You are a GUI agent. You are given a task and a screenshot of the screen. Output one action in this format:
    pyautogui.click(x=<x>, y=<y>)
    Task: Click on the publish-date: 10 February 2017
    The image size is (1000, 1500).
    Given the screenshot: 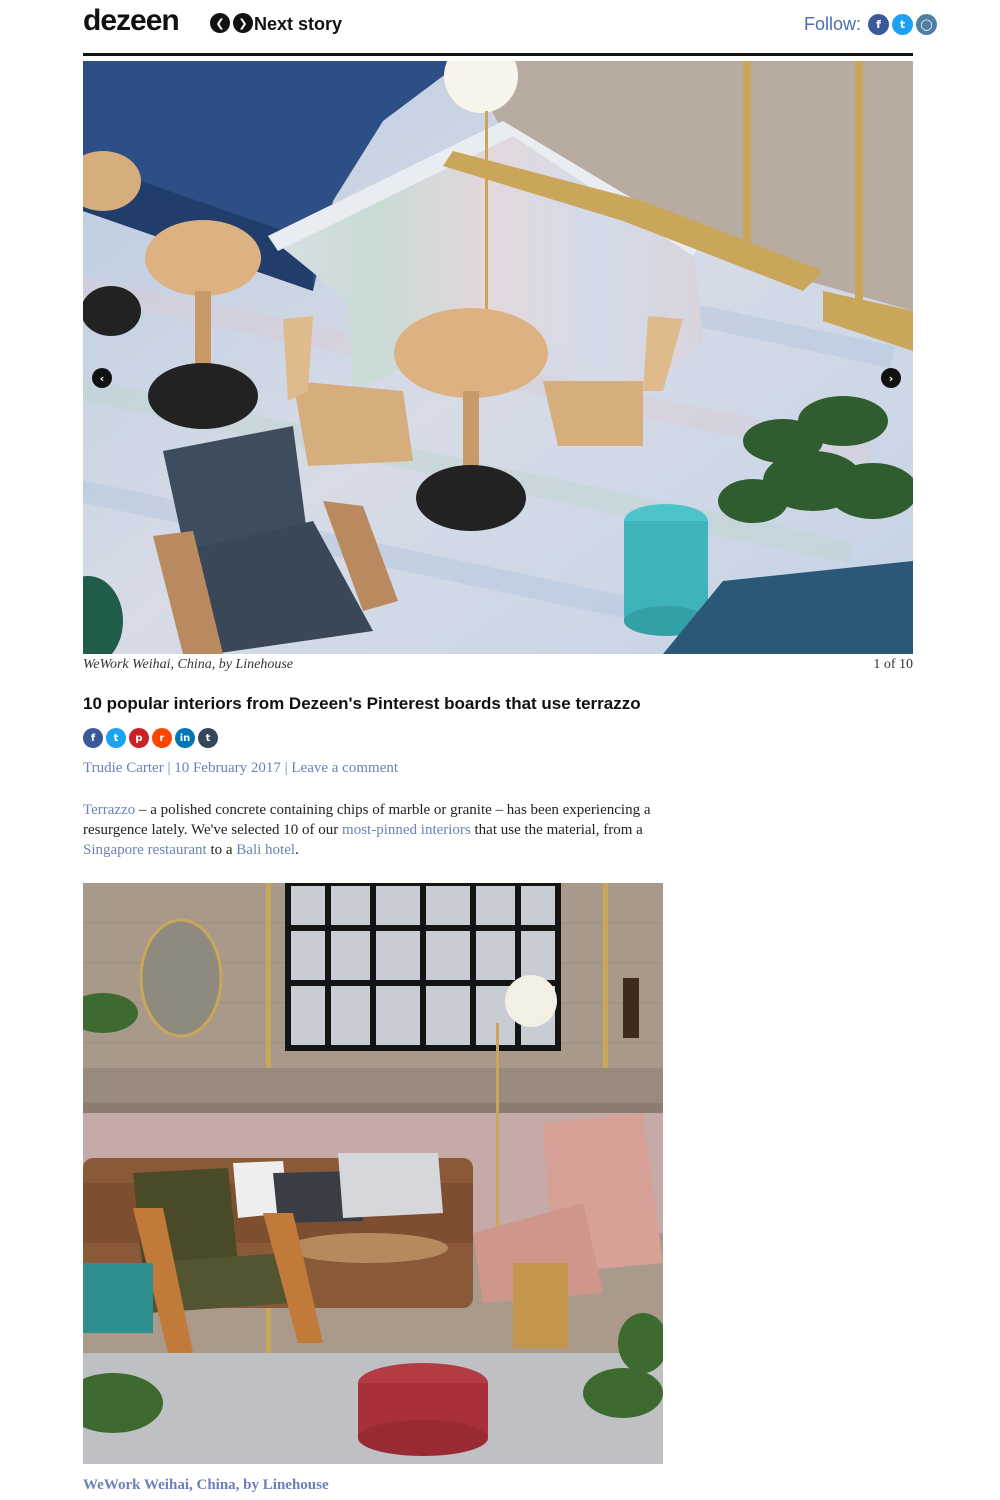 What is the action you would take?
    pyautogui.click(x=227, y=768)
    